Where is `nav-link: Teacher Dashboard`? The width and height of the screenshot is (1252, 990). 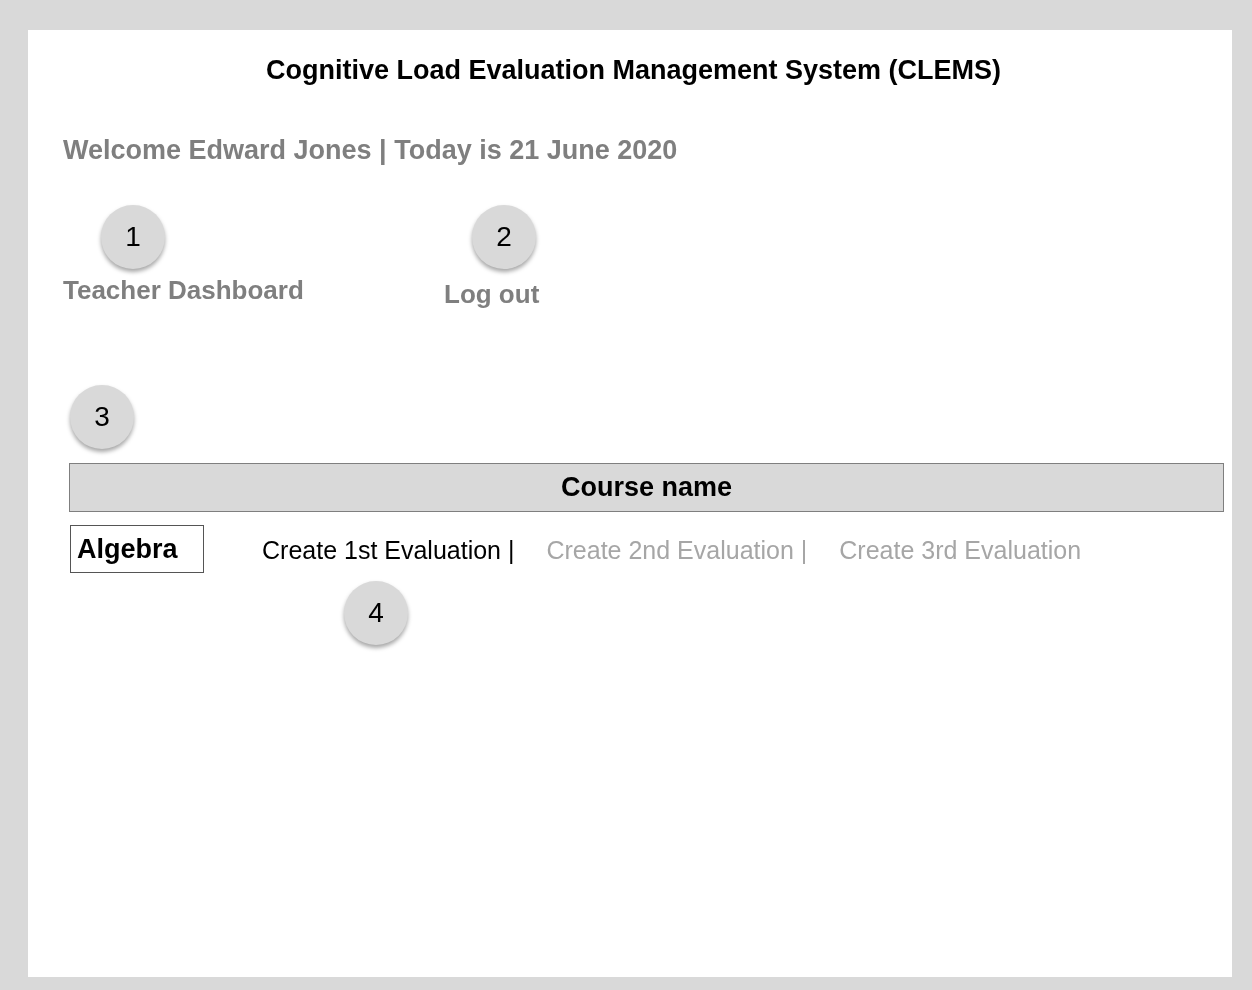
nav-link: Teacher Dashboard is located at coordinates (183, 290).